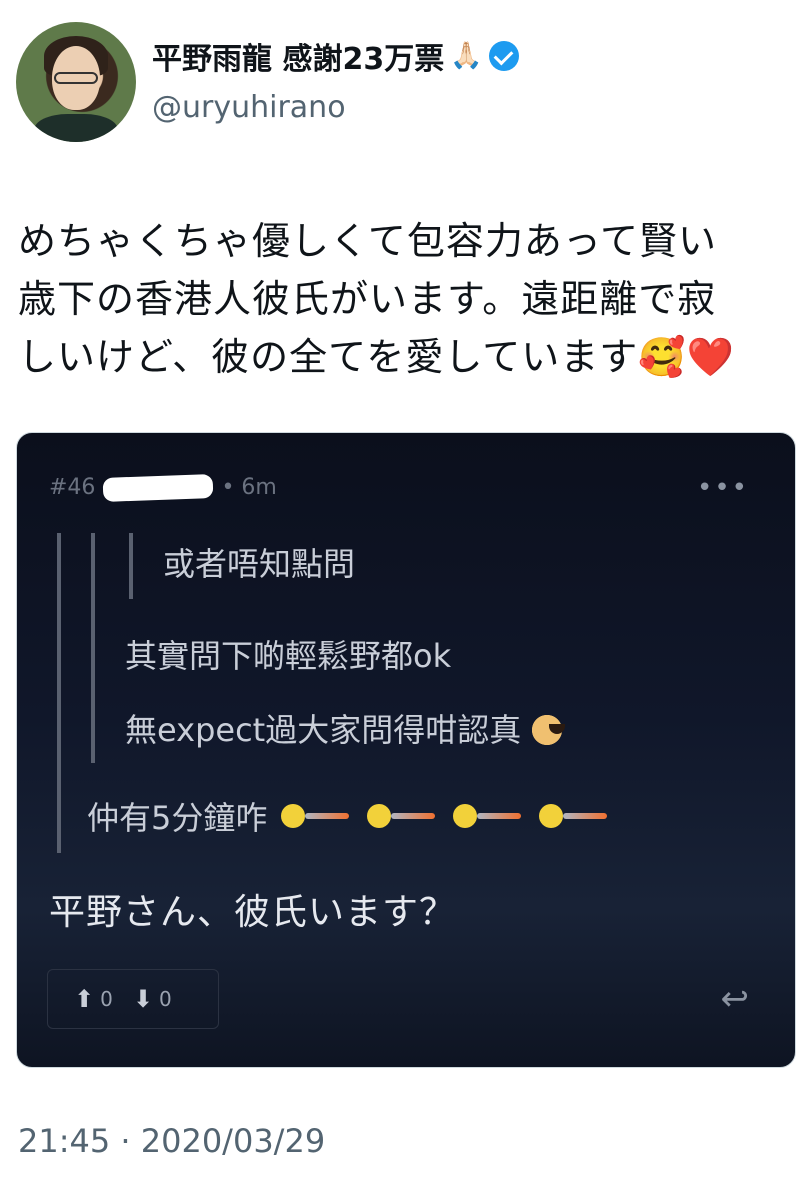  I want to click on verified-badge-icon, so click(503, 56).